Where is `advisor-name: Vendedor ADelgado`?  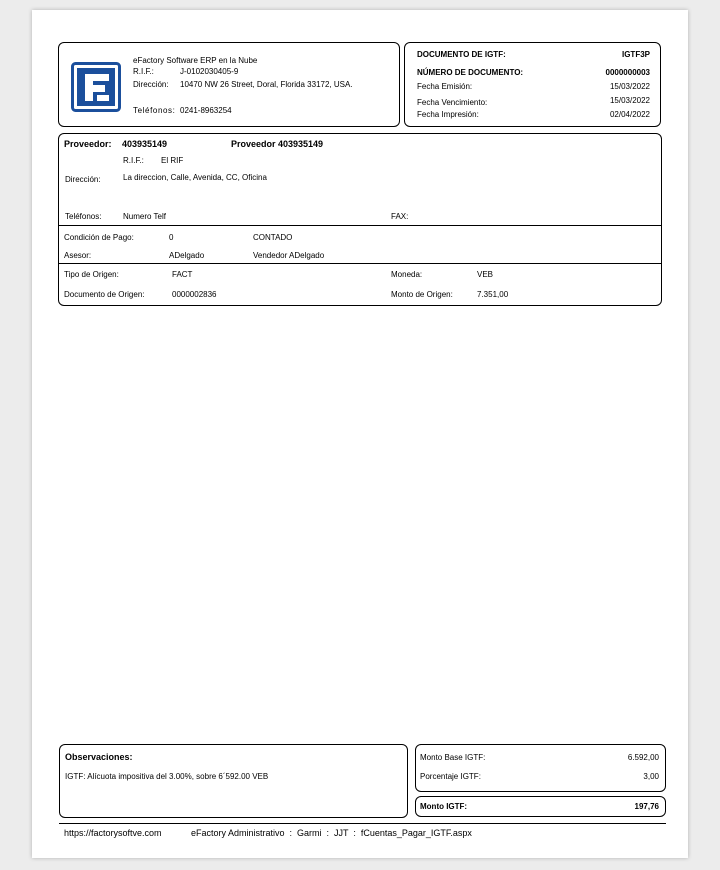
advisor-name: Vendedor ADelgado is located at coordinates (289, 255).